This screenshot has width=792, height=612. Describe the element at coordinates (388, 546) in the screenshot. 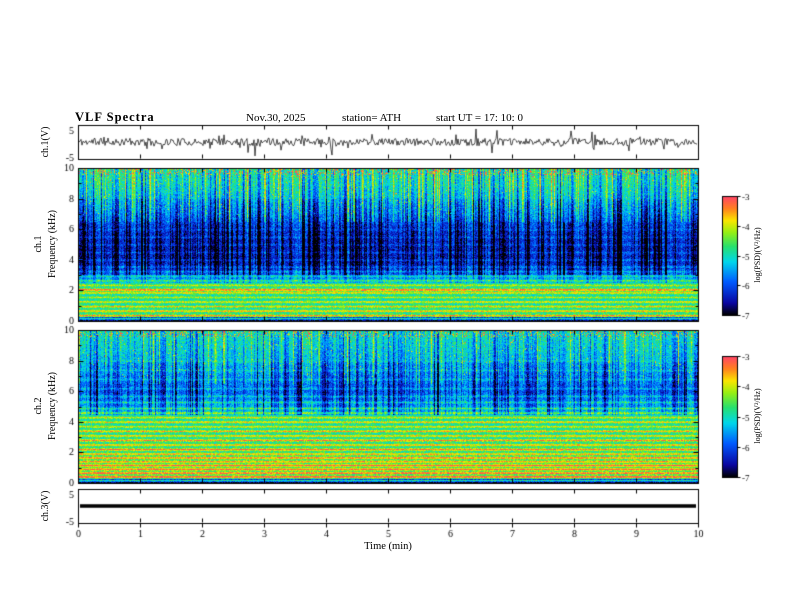

I see `time-axis-label: Time (min)` at that location.